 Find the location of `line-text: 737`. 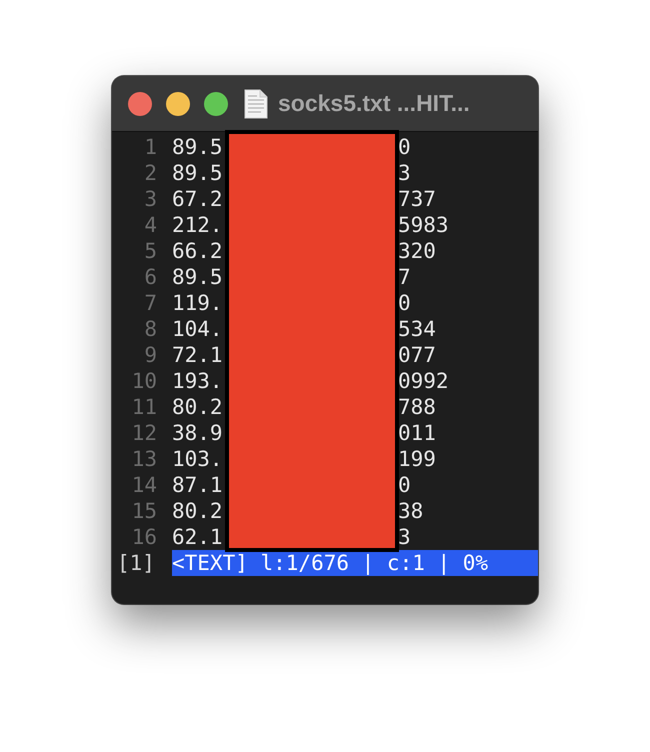

line-text: 737 is located at coordinates (417, 199).